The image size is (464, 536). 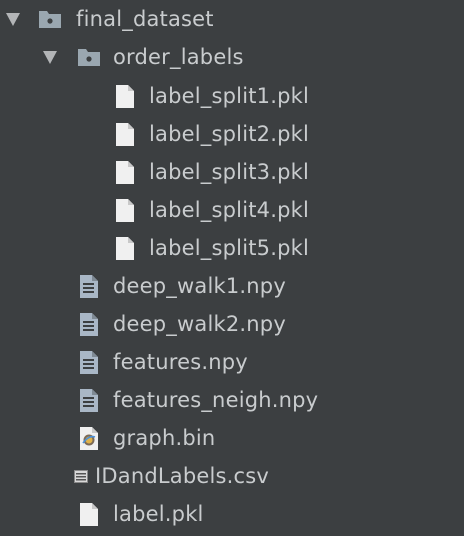 I want to click on tree-item-label: label_split2.pkl, so click(x=229, y=134).